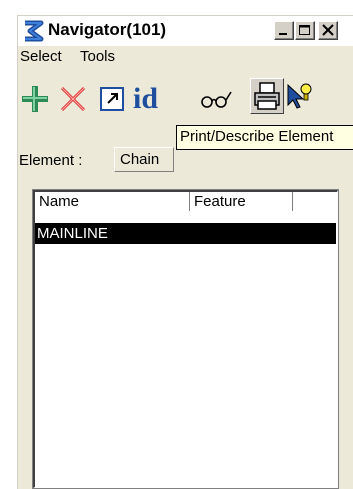 The image size is (353, 489). I want to click on id-icon: id, so click(145, 98).